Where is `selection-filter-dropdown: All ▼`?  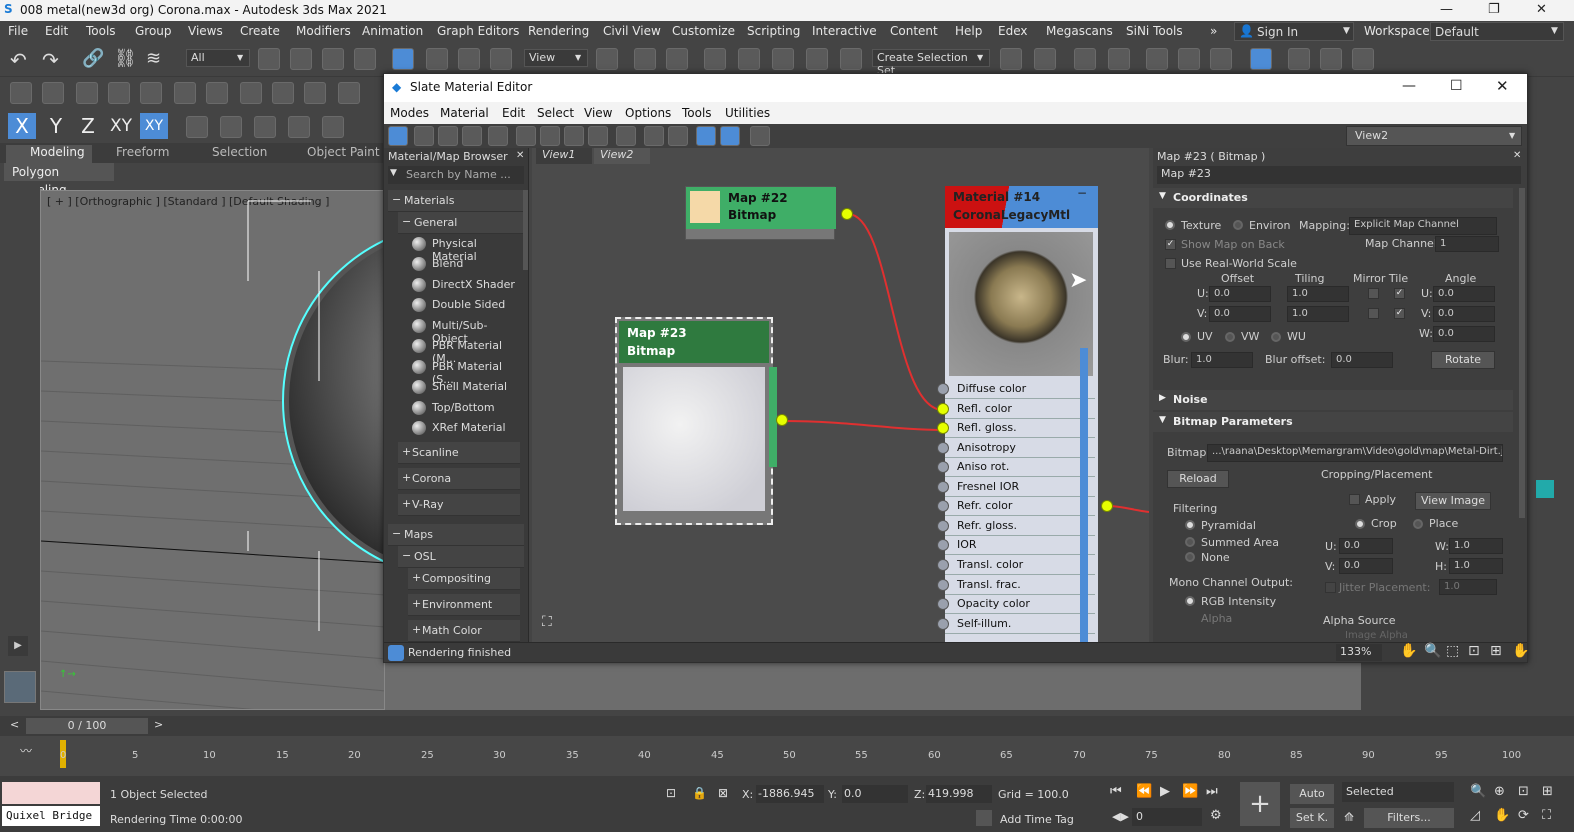
selection-filter-dropdown: All ▼ is located at coordinates (218, 58).